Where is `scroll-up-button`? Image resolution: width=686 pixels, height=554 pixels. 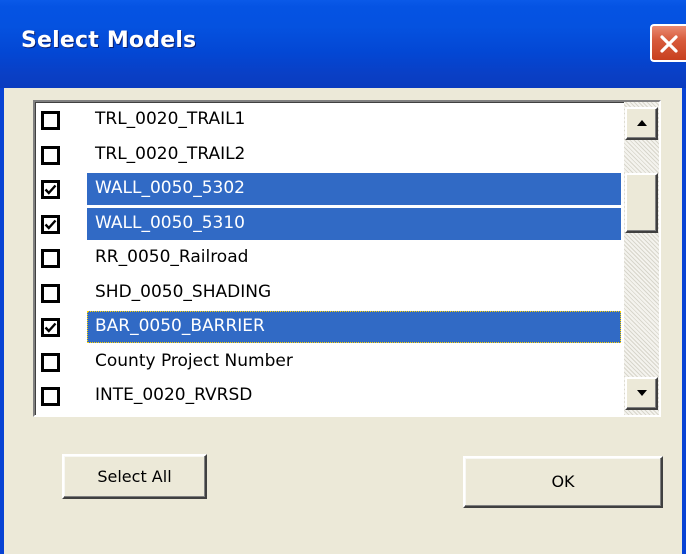 scroll-up-button is located at coordinates (641, 123).